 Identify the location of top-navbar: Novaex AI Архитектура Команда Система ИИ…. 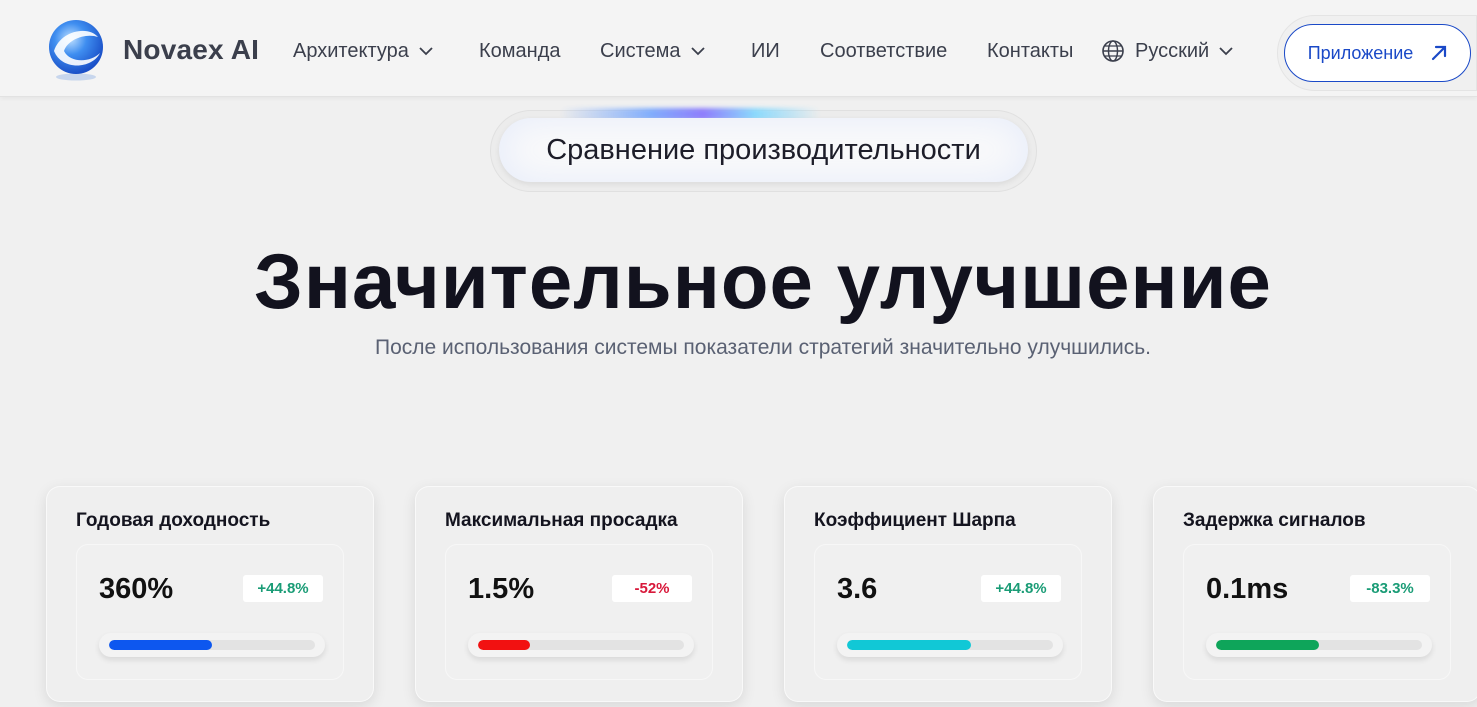
(738, 48).